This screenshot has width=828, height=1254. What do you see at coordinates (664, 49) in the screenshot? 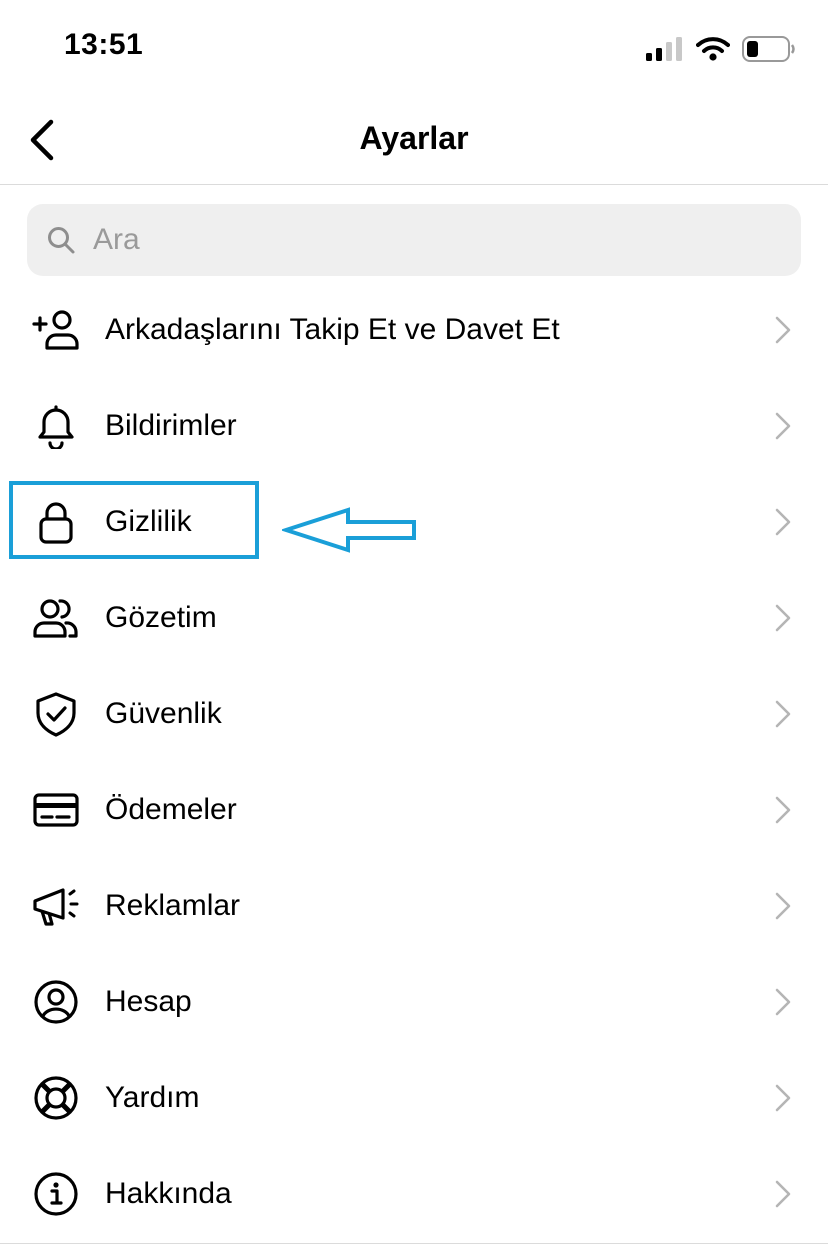
I see `cellular-signal-icon` at bounding box center [664, 49].